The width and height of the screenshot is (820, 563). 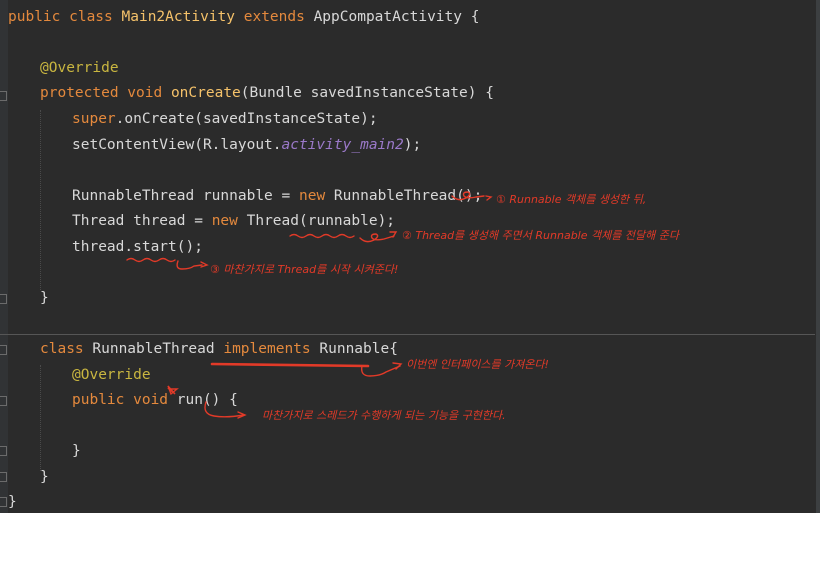 What do you see at coordinates (410, 538) in the screenshot?
I see `blank-margin` at bounding box center [410, 538].